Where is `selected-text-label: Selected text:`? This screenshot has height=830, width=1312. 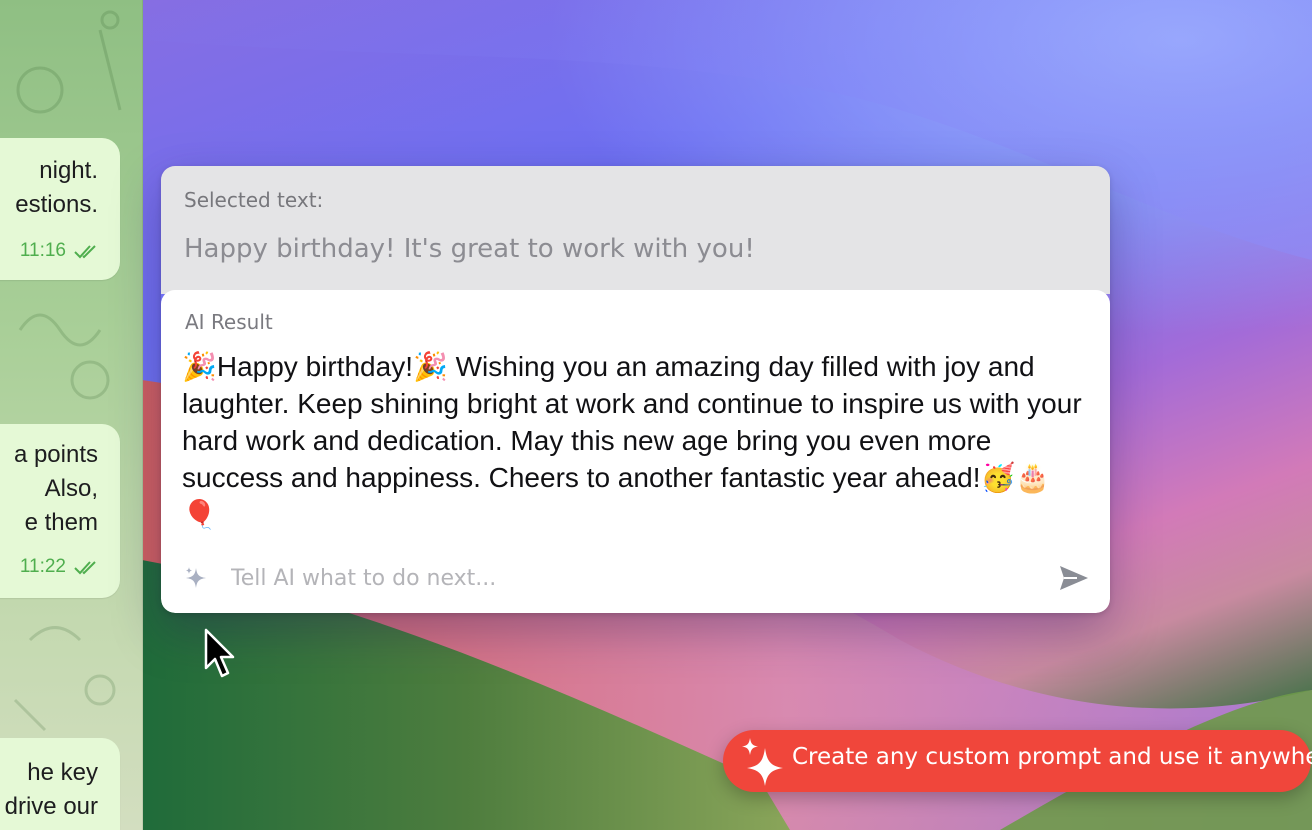
selected-text-label: Selected text: is located at coordinates (254, 200).